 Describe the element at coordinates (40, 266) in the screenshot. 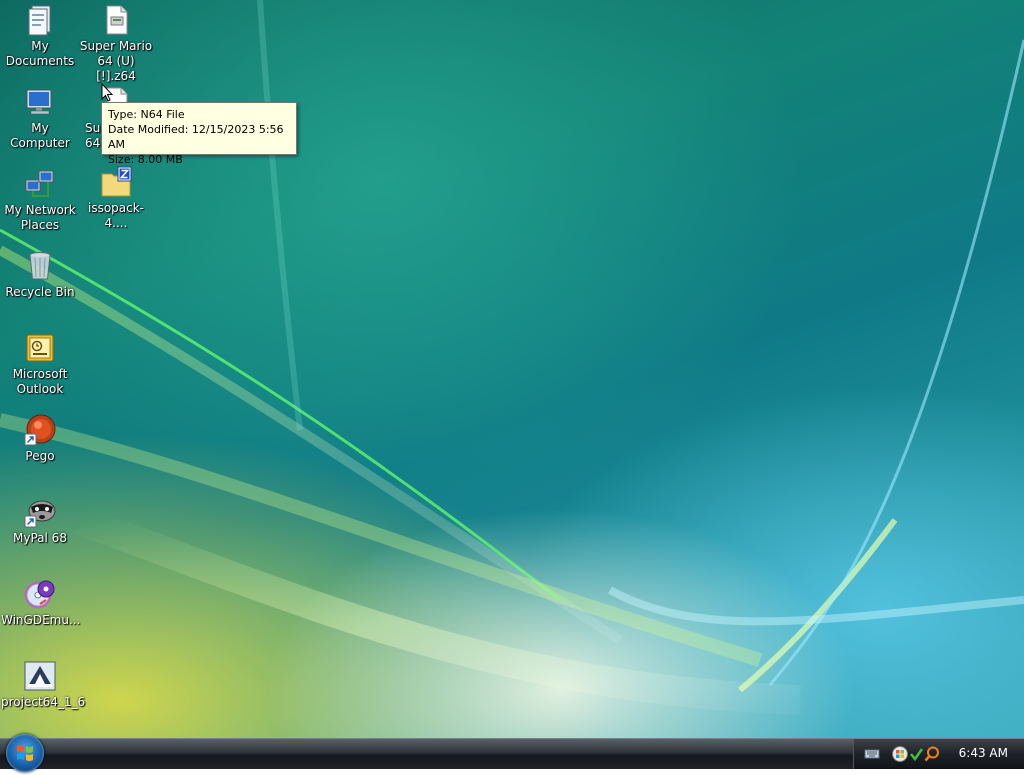

I see `recycle-bin-icon` at that location.